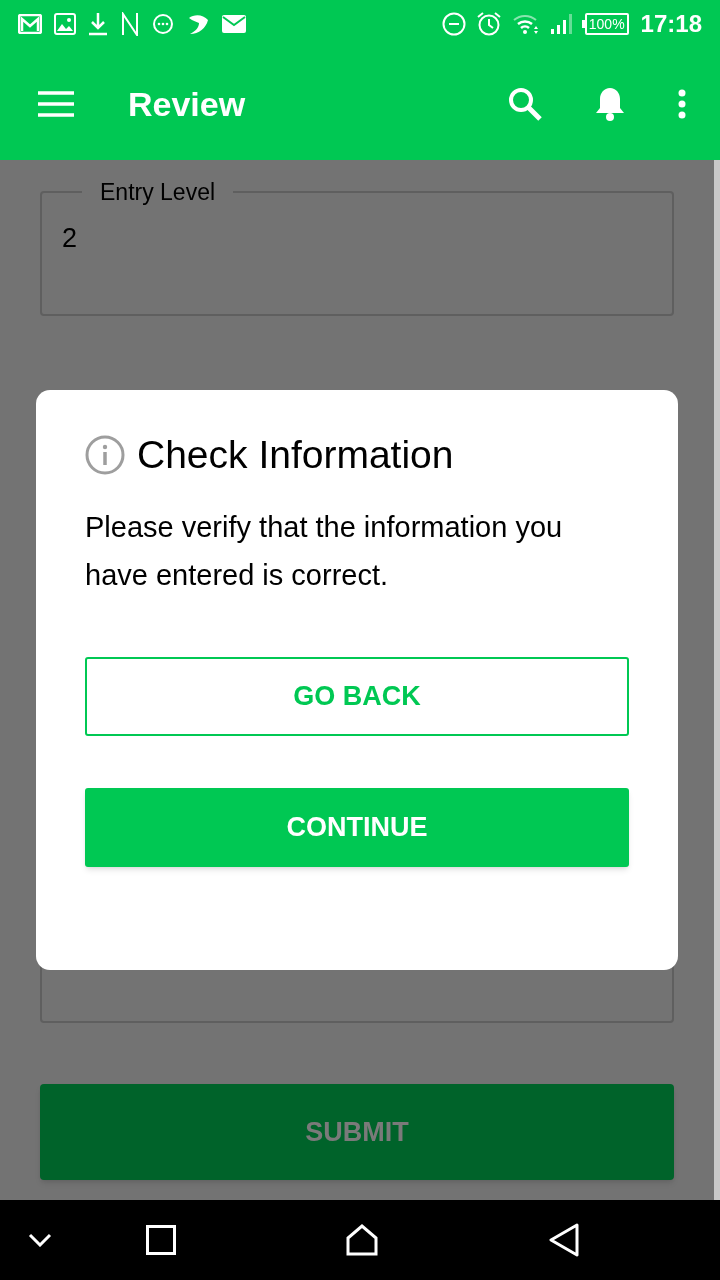  Describe the element at coordinates (525, 24) in the screenshot. I see `wifi-icon` at that location.